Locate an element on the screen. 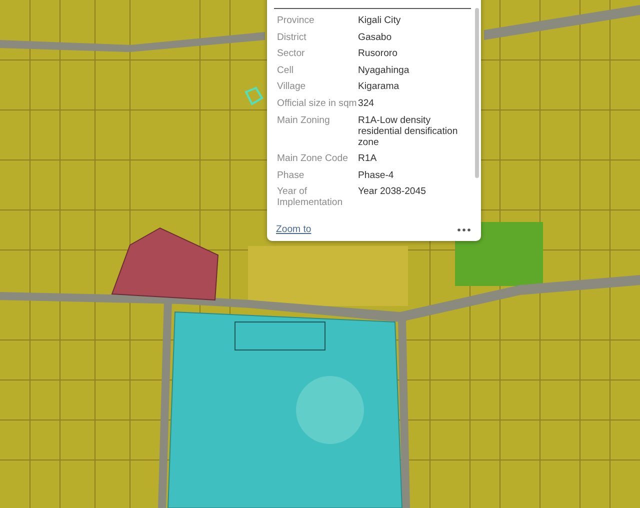 This screenshot has height=508, width=640. field-value: R1A is located at coordinates (368, 158).